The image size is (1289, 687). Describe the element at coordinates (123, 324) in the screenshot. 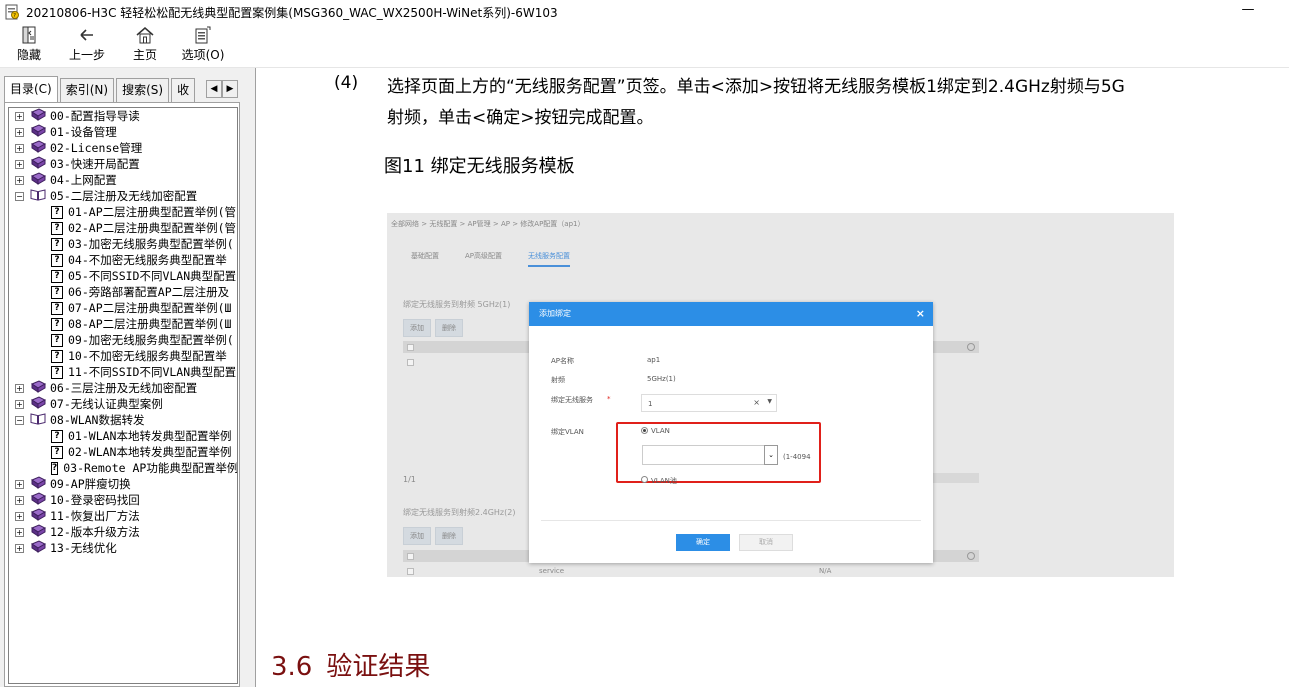

I see `tree-topic: ? 08-AP二层注册典型配置举例(Ш` at that location.